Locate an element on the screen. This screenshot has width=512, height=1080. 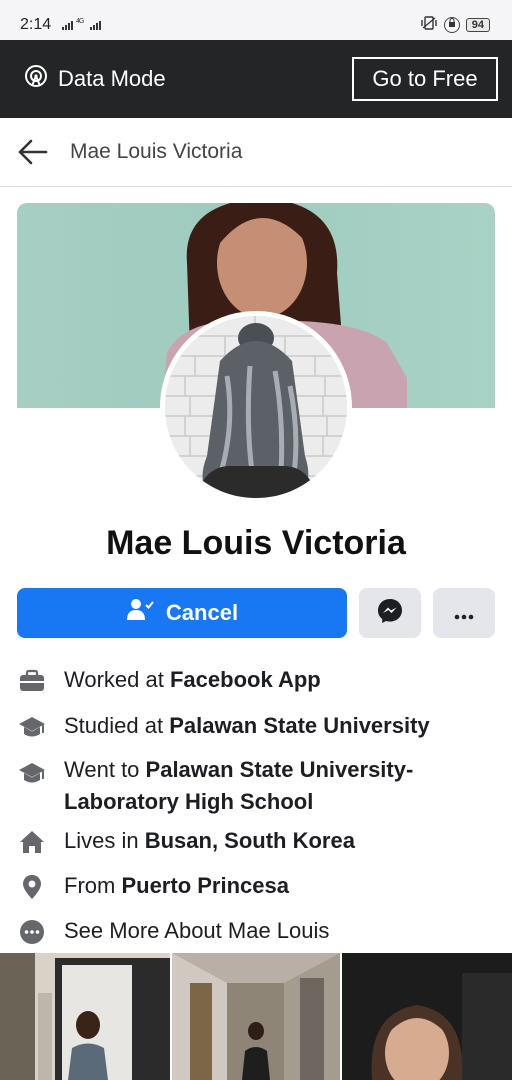
back-arrow-icon is located at coordinates (33, 152).